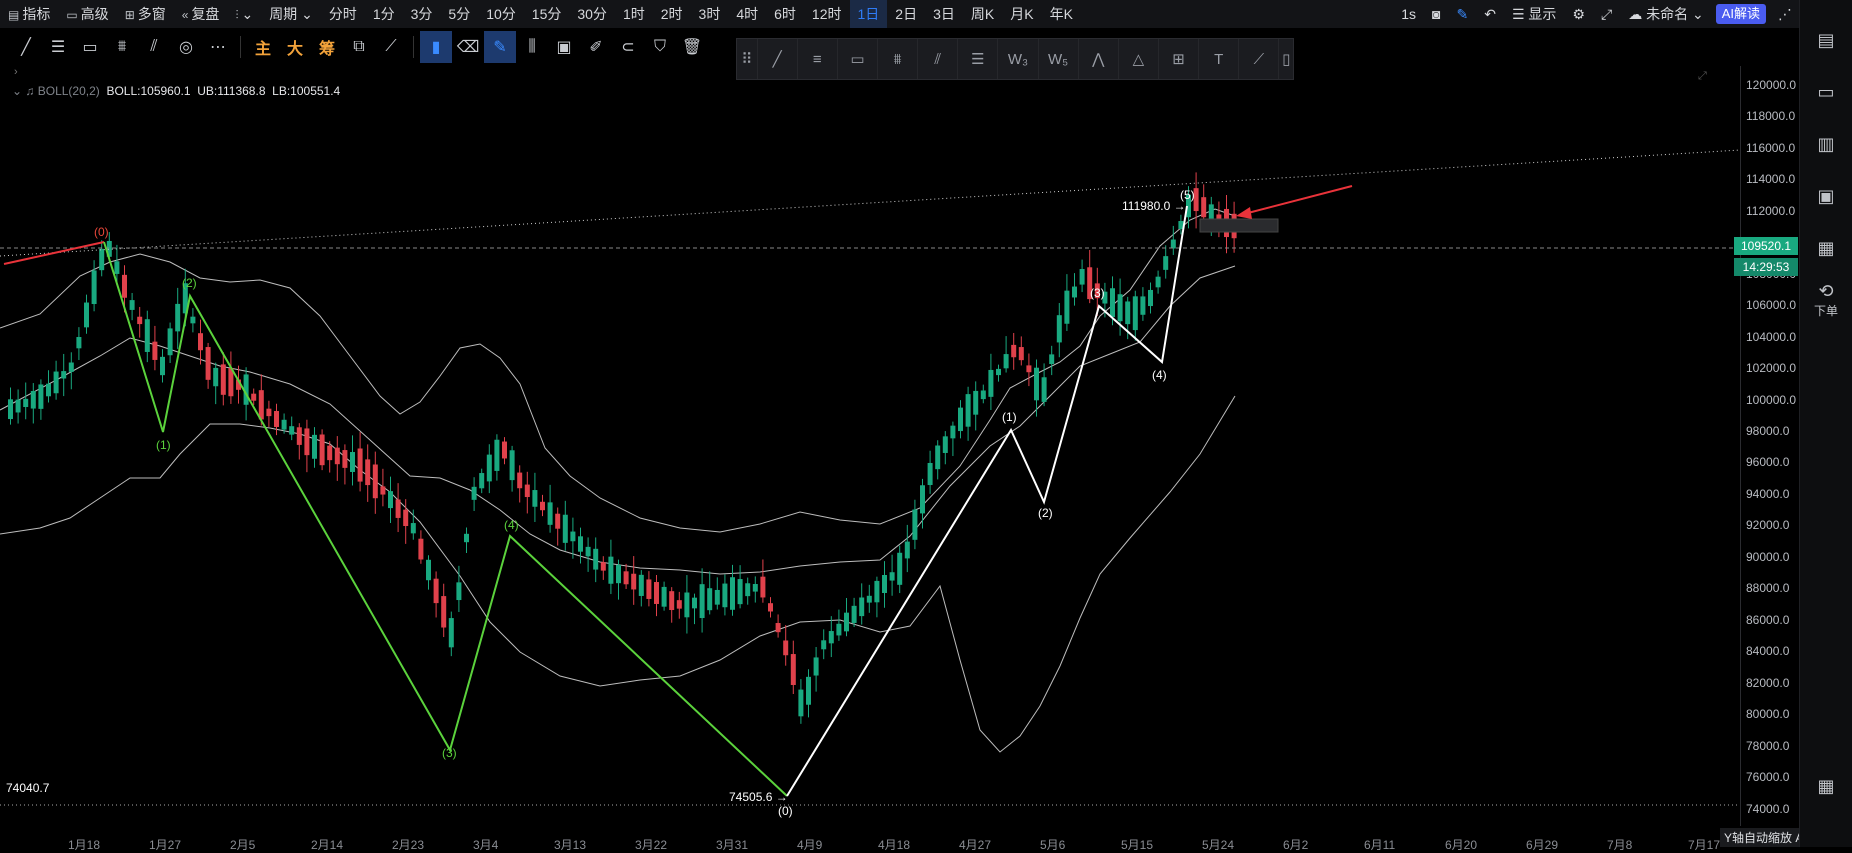 Image resolution: width=1852 pixels, height=853 pixels. Describe the element at coordinates (422, 14) in the screenshot. I see `period-3m: 3分` at that location.